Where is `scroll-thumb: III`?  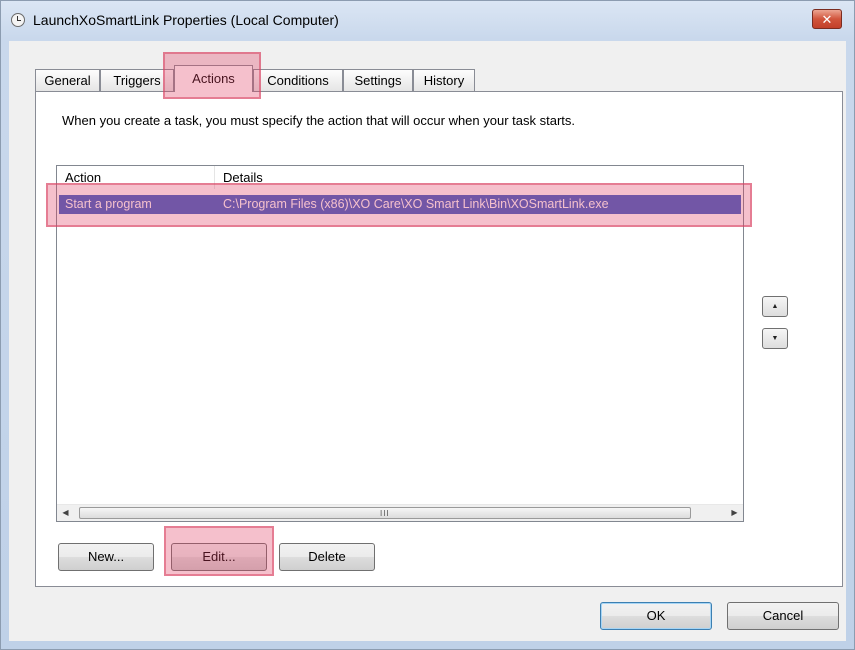 scroll-thumb: III is located at coordinates (385, 513).